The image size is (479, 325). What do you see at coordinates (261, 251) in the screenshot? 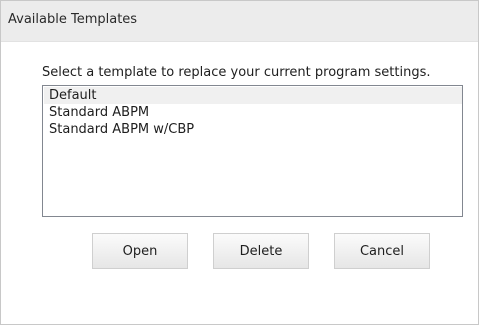
I see `delete-button: Delete` at bounding box center [261, 251].